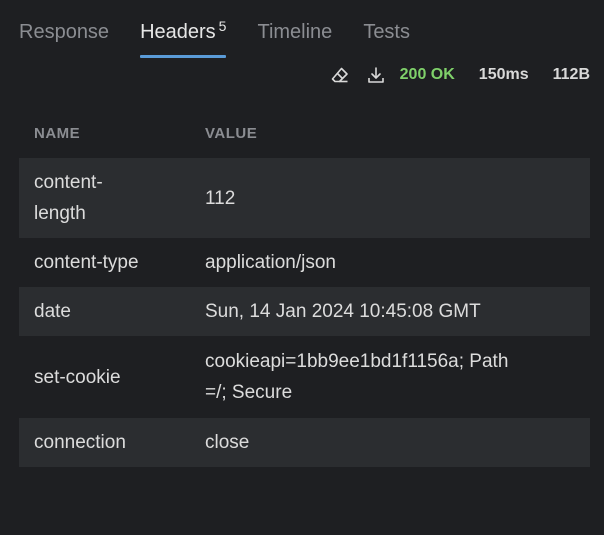  What do you see at coordinates (231, 133) in the screenshot?
I see `column-header-value: VALUE` at bounding box center [231, 133].